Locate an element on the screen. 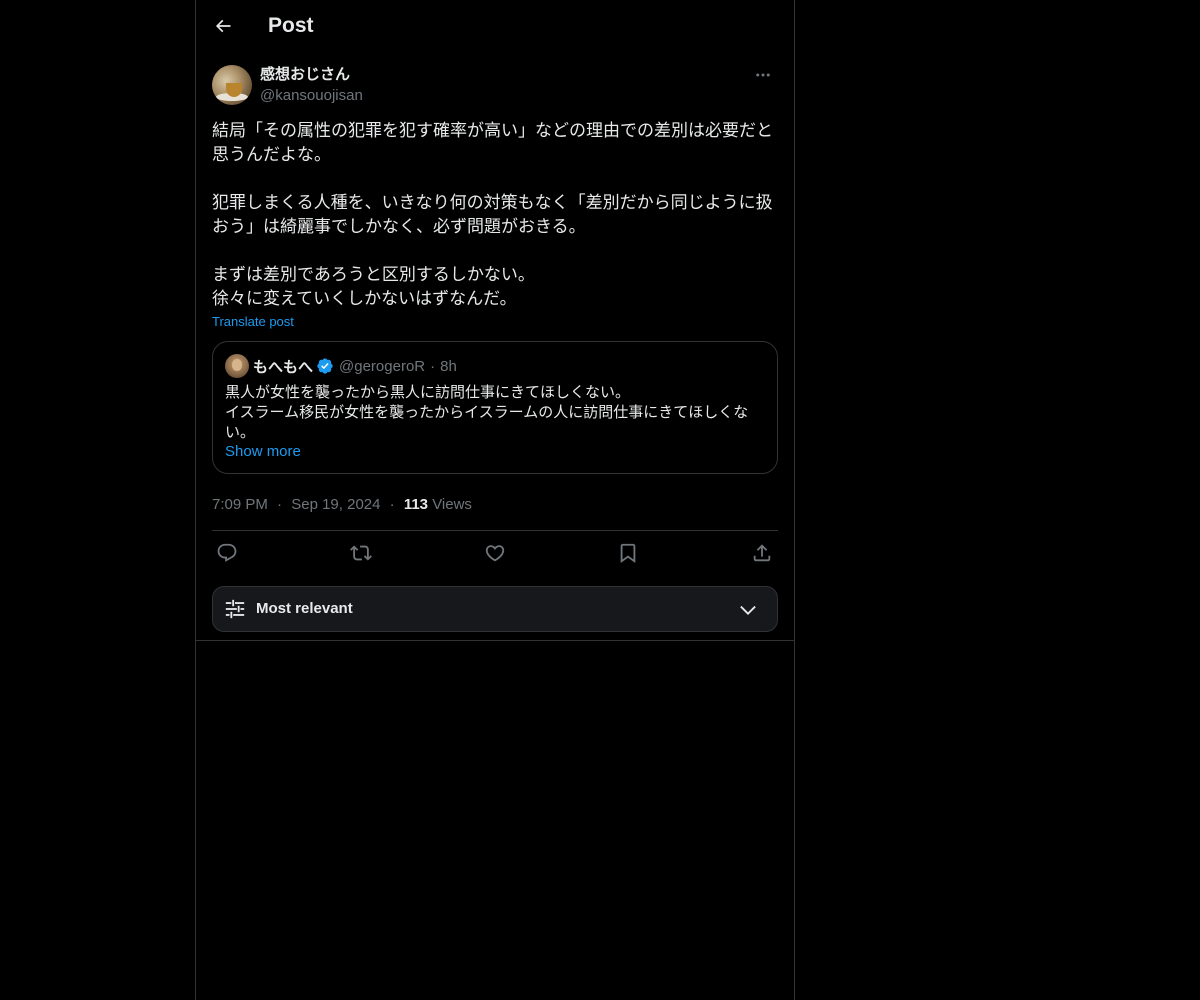 The height and width of the screenshot is (1000, 1200). like-button is located at coordinates (496, 554).